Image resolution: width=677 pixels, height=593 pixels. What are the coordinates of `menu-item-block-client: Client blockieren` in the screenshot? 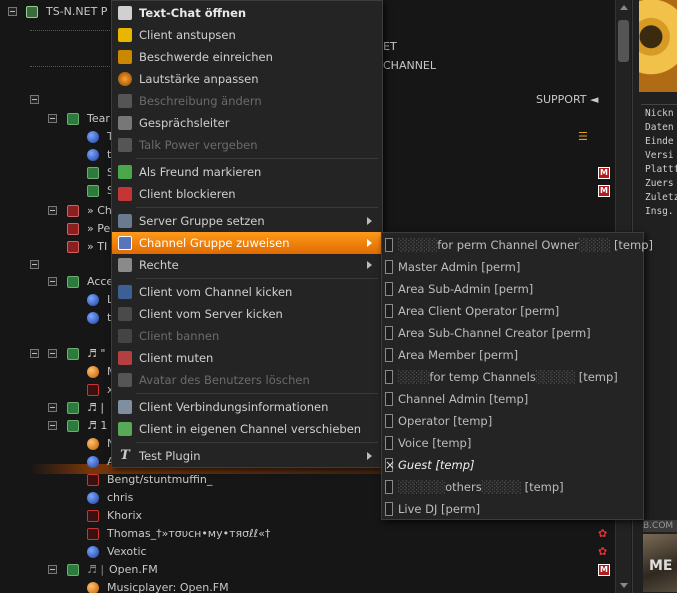 It's located at (247, 194).